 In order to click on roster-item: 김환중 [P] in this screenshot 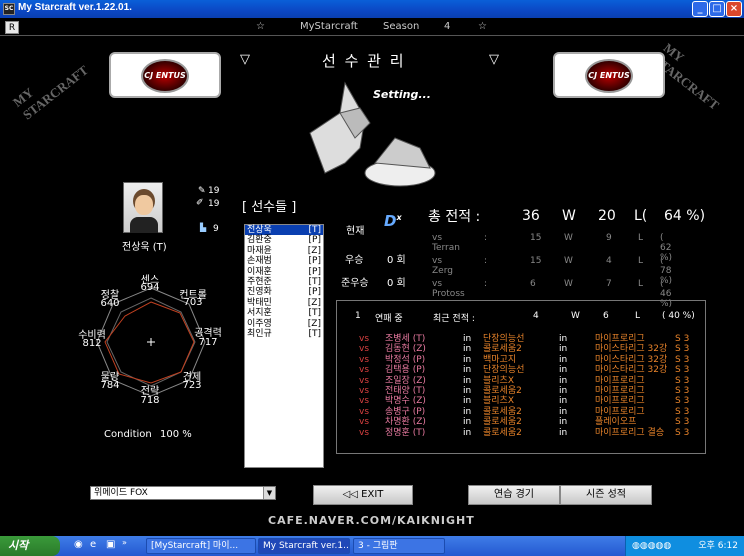, I will do `click(284, 240)`.